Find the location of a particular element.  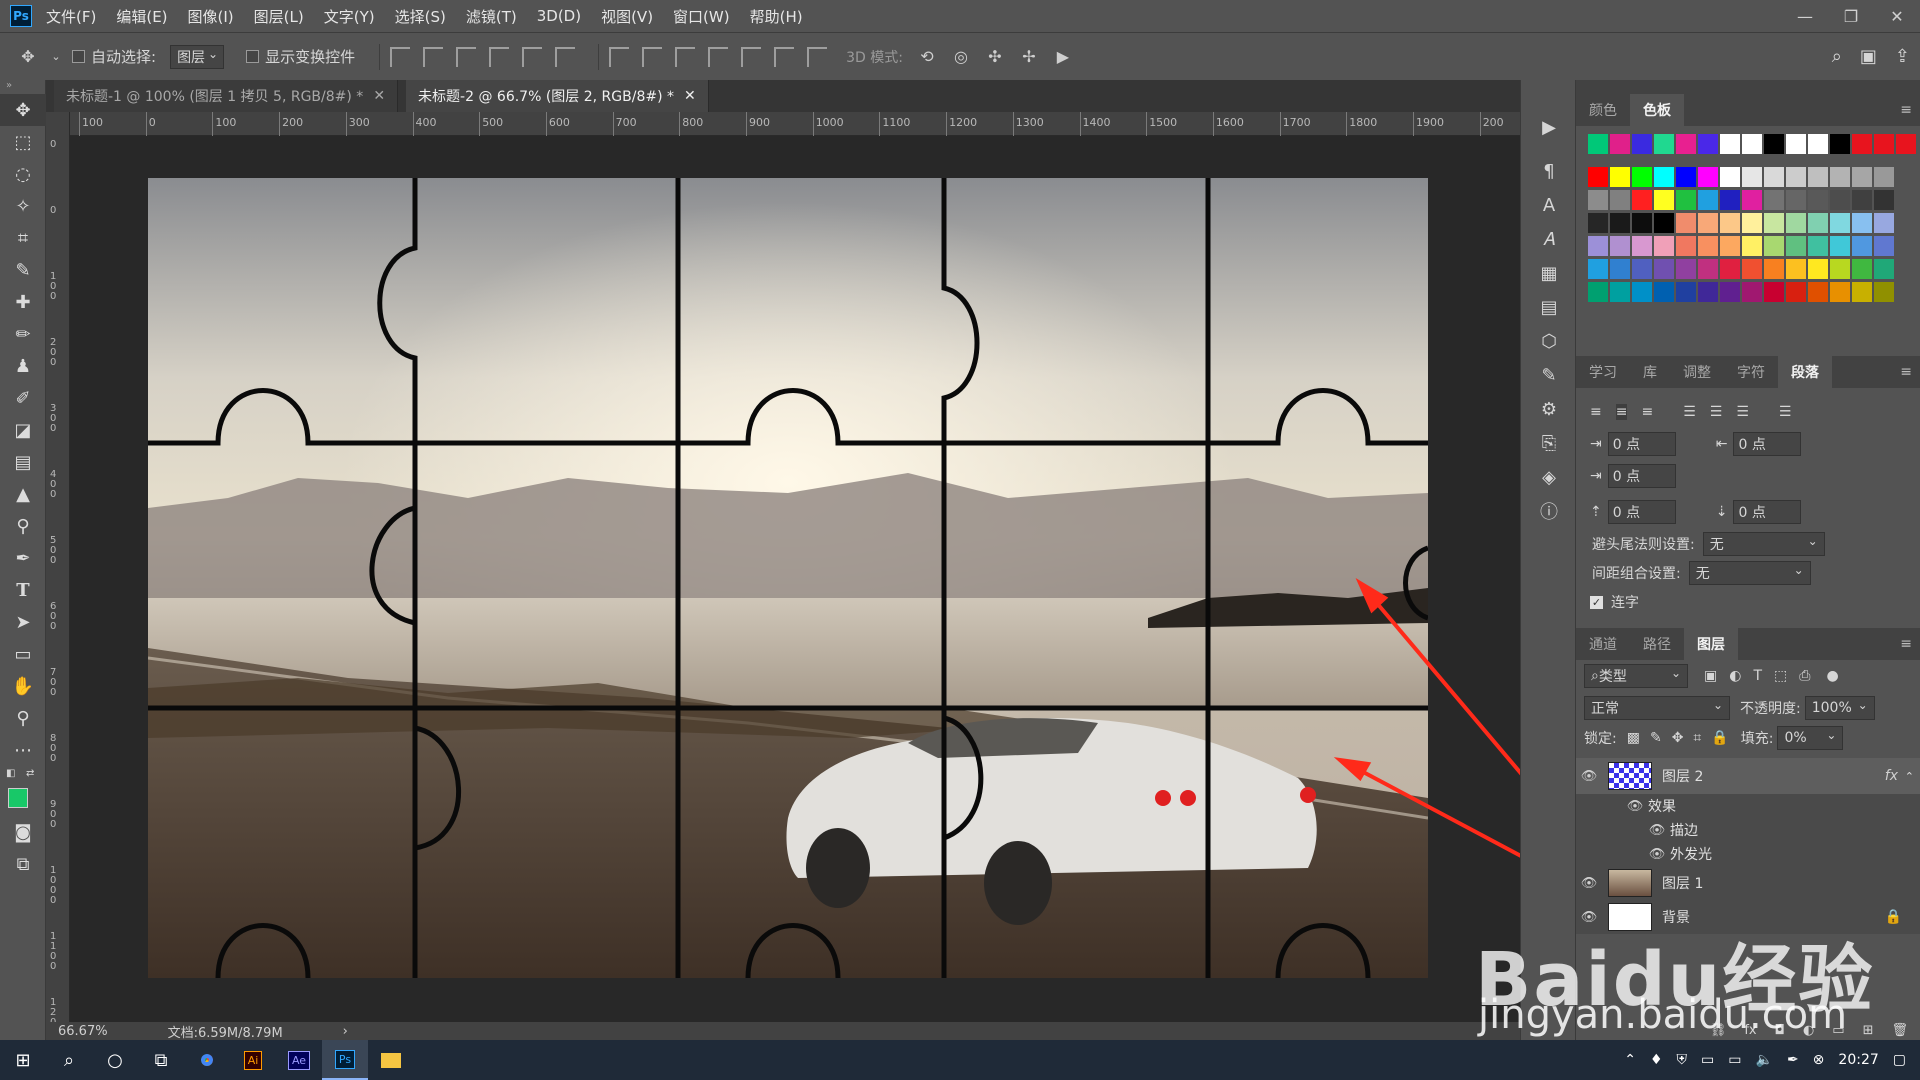

history-icon: ▦ is located at coordinates (1549, 273).